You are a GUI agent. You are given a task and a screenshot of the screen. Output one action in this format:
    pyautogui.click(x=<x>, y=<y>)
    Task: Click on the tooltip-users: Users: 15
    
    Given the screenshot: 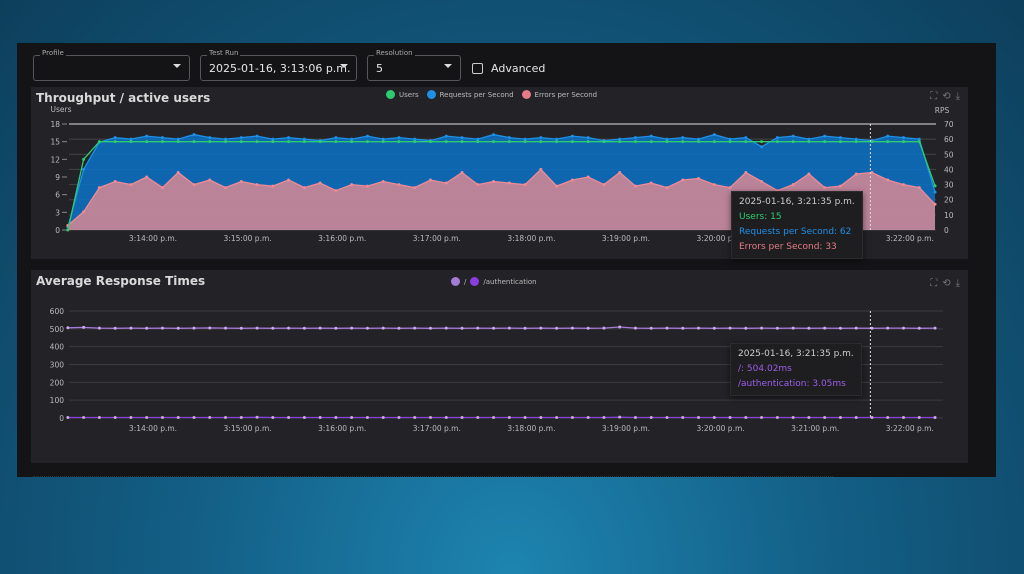 What is the action you would take?
    pyautogui.click(x=760, y=217)
    